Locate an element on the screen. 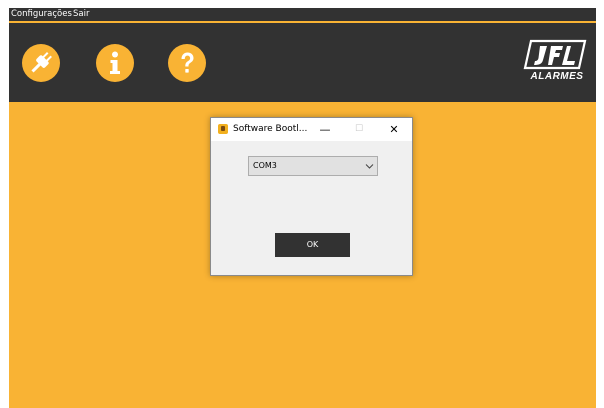  chevron-down-icon is located at coordinates (369, 166).